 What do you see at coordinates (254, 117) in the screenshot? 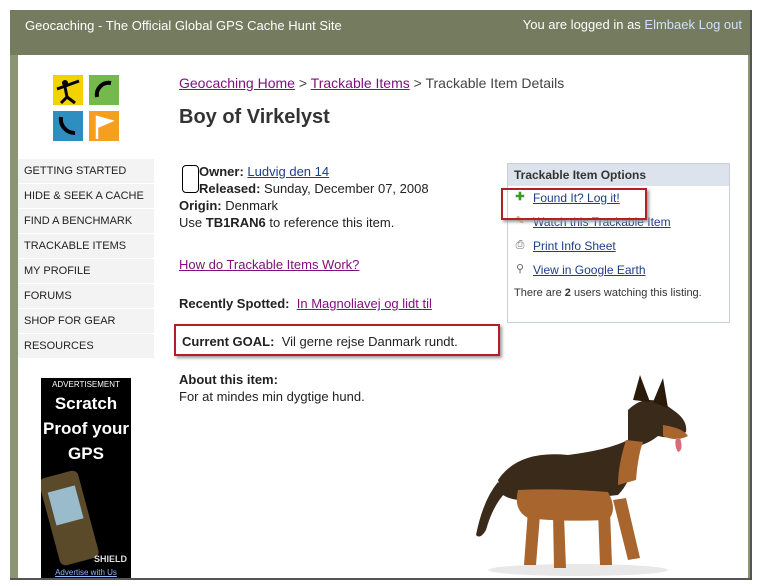
I see `page-title: Boy of Virkelyst` at bounding box center [254, 117].